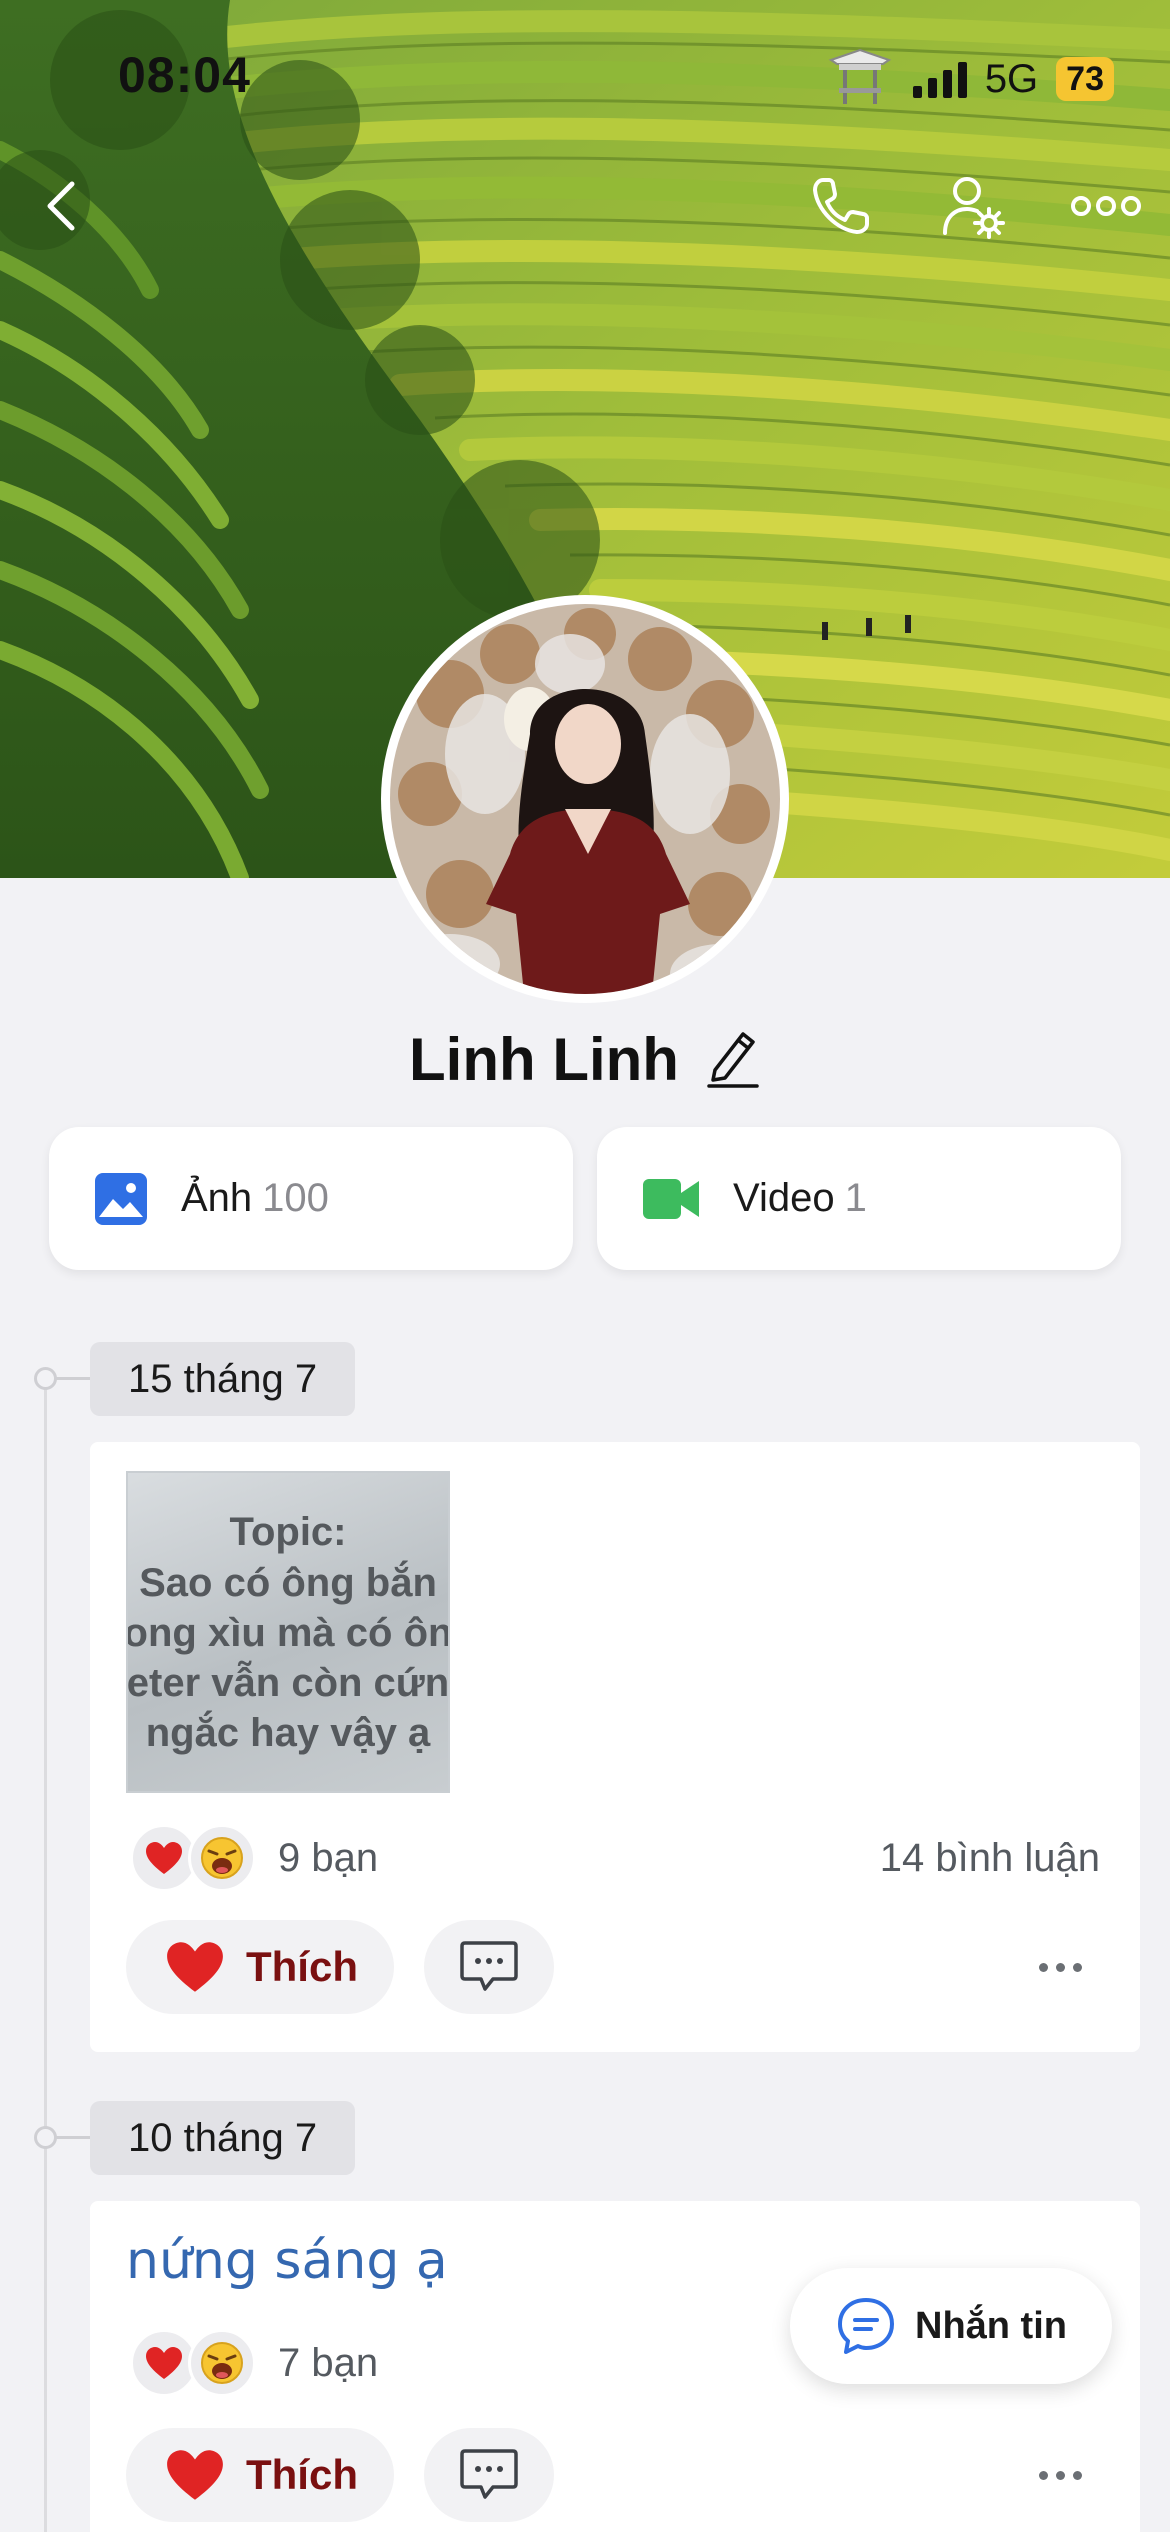  I want to click on hotspot-icon, so click(860, 79).